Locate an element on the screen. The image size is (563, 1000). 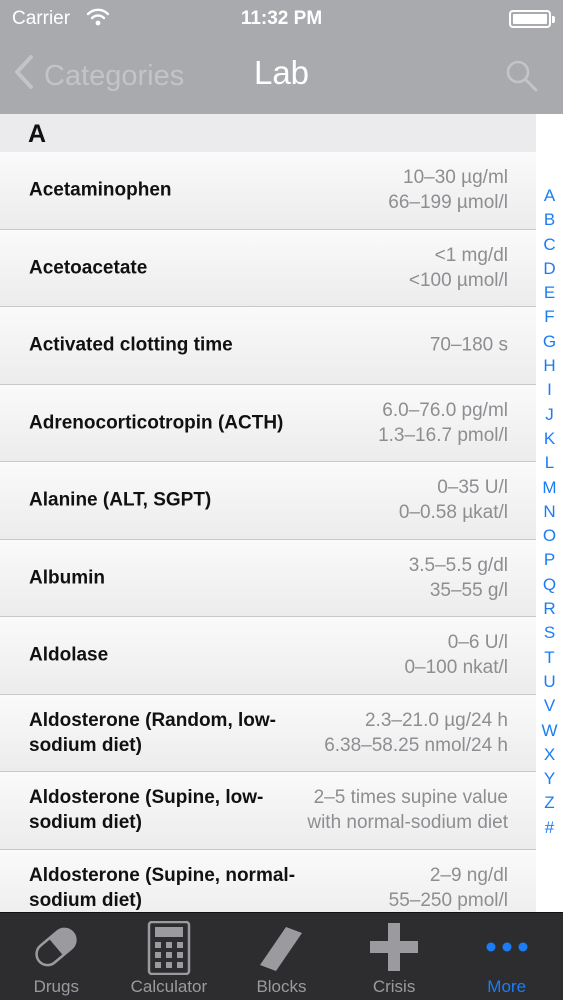
section-header: A is located at coordinates (268, 133).